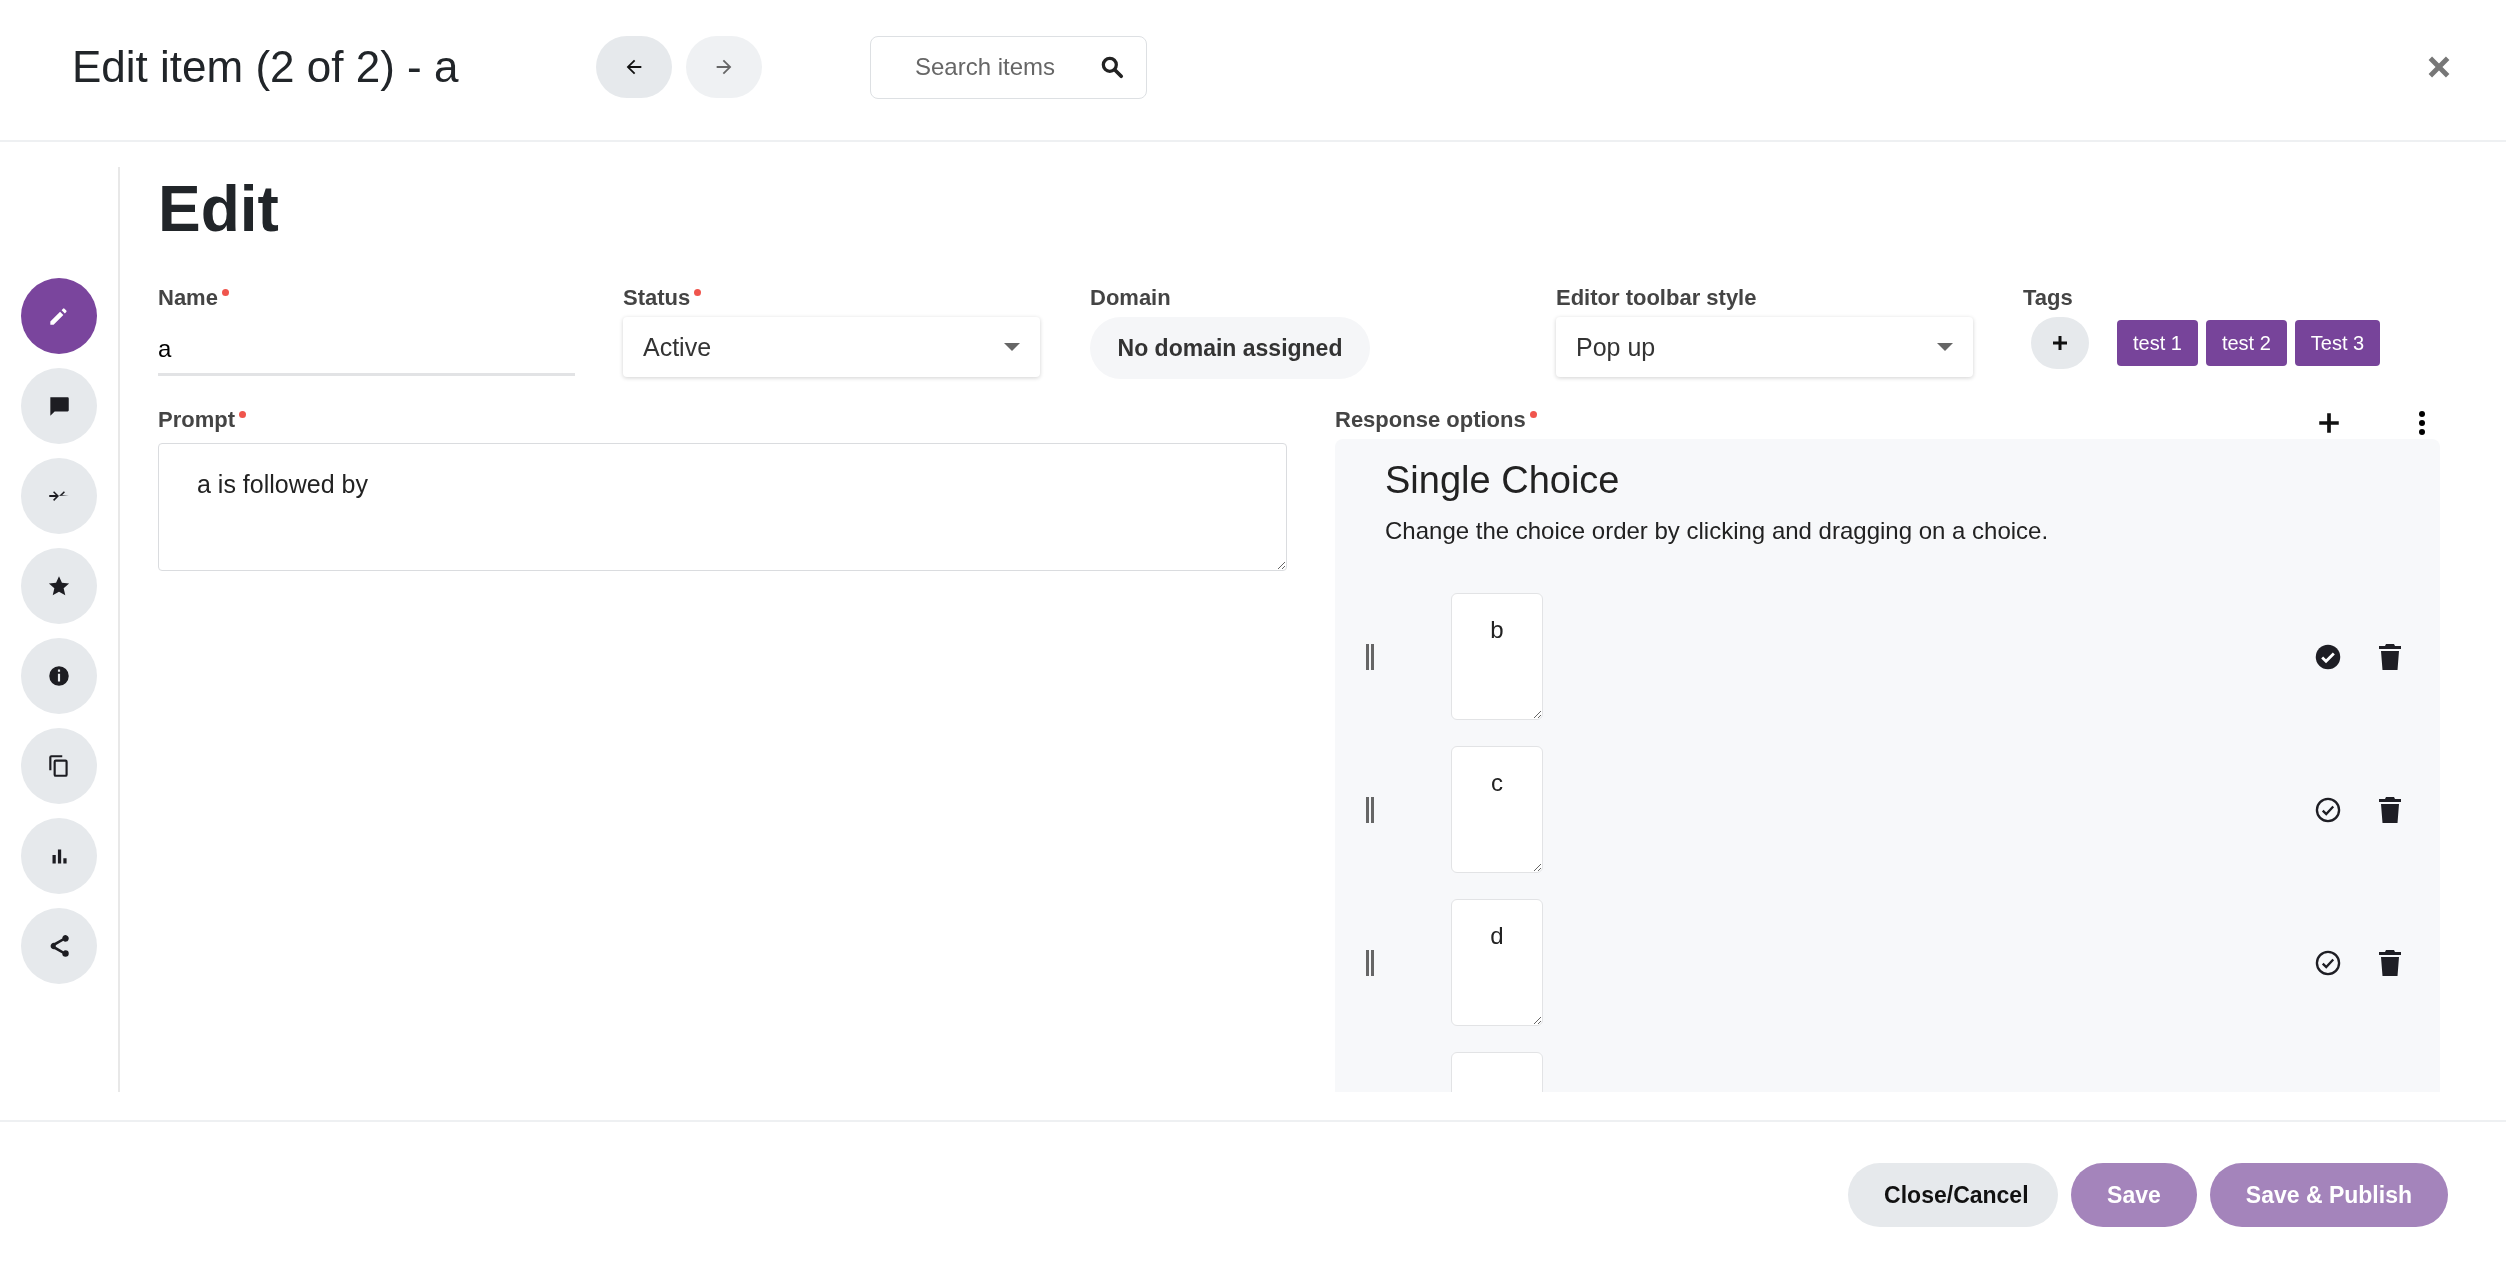 The image size is (2506, 1268). Describe the element at coordinates (1717, 531) in the screenshot. I see `instructions: Change the choice order by clicking and dragging on a choice.` at that location.